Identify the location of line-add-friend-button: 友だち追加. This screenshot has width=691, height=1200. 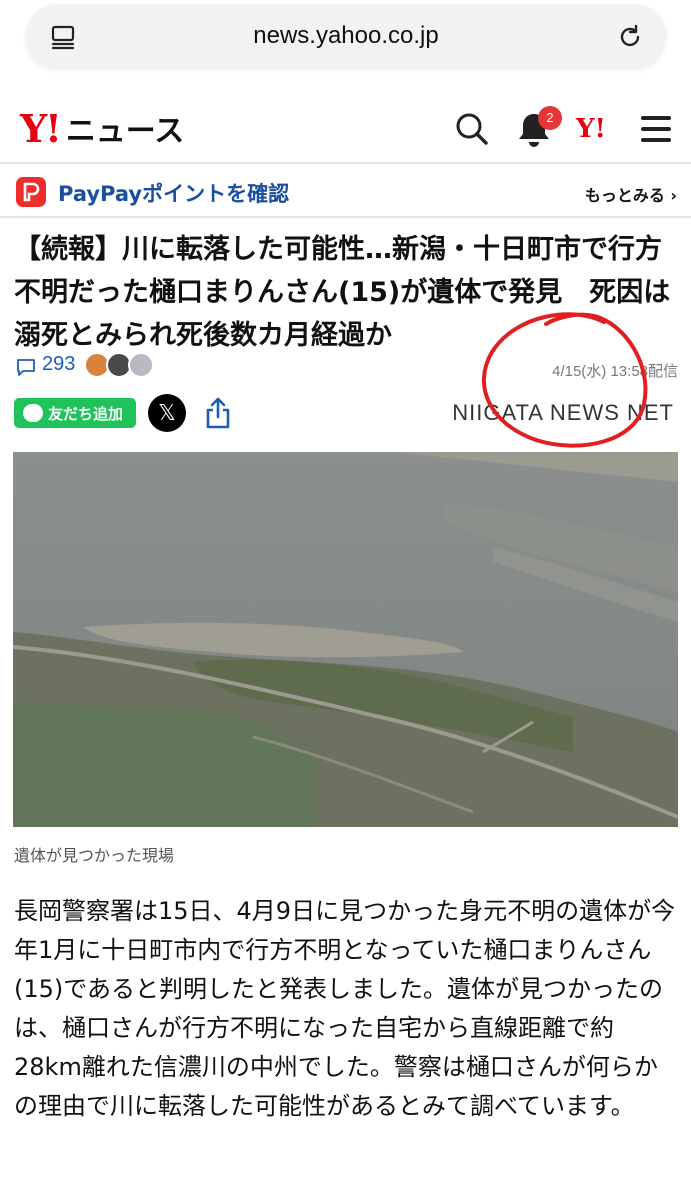
(75, 413).